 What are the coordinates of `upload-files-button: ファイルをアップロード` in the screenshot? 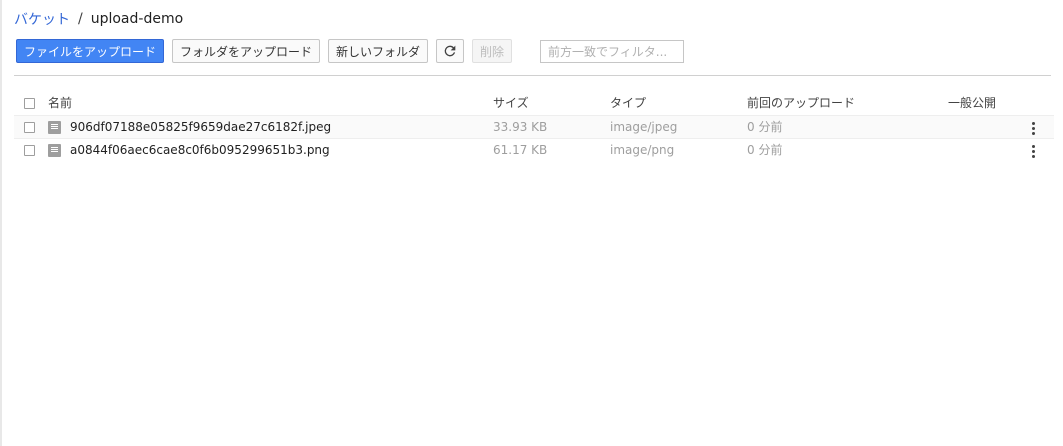 It's located at (90, 51).